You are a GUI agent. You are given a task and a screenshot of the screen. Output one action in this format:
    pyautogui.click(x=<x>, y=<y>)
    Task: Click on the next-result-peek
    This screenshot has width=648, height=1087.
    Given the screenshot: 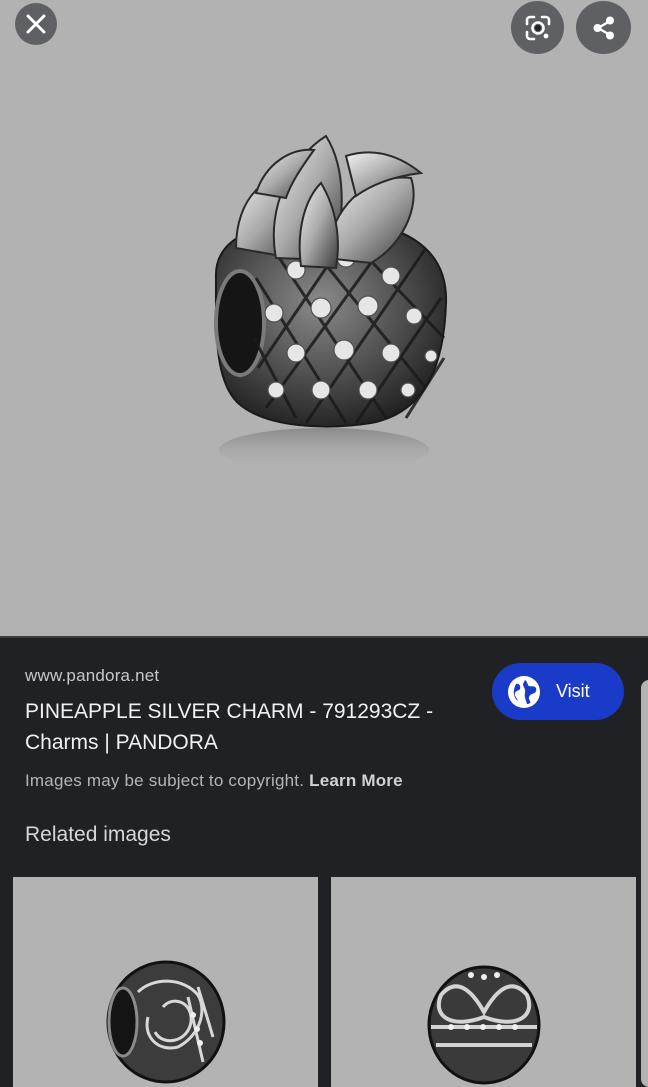 What is the action you would take?
    pyautogui.click(x=644, y=807)
    